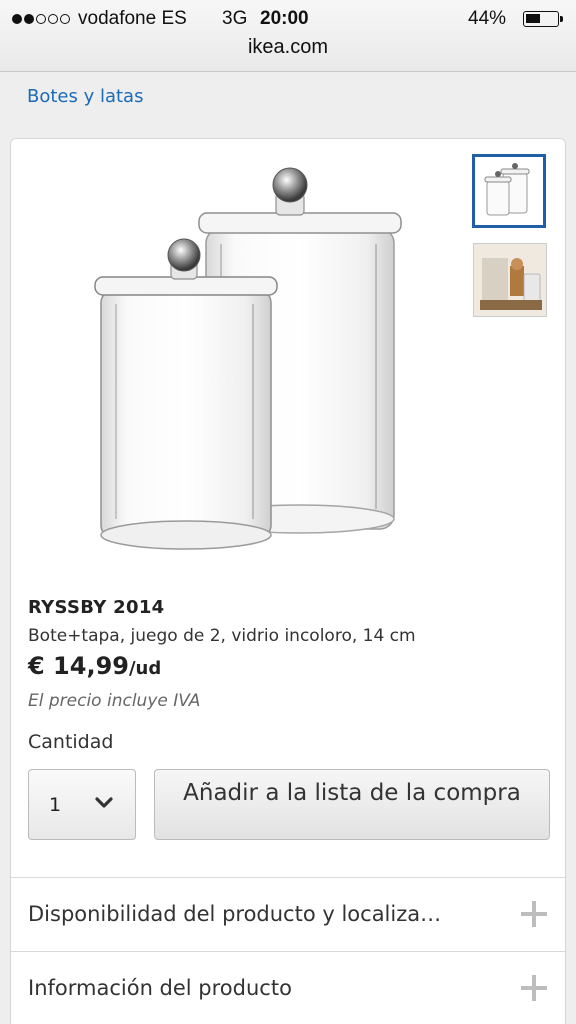 The height and width of the screenshot is (1024, 576). What do you see at coordinates (55, 805) in the screenshot?
I see `quantity-value: 1` at bounding box center [55, 805].